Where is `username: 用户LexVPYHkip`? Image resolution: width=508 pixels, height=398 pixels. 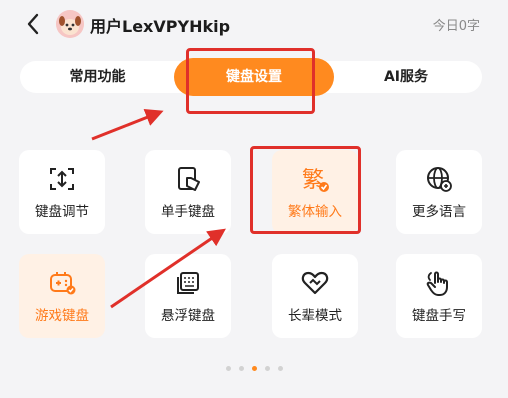
username: 用户LexVPYHkip is located at coordinates (160, 25).